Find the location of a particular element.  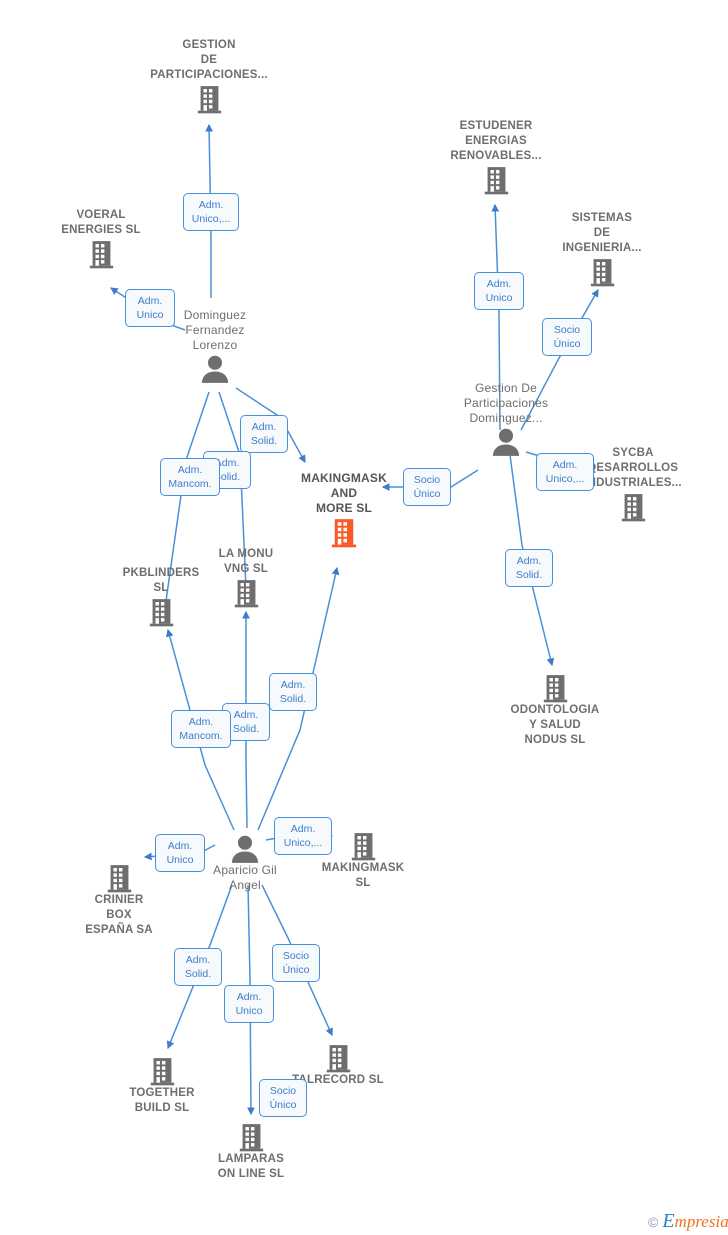

node-label-together_build: TOGETHER BUILD SL is located at coordinates (162, 1100).